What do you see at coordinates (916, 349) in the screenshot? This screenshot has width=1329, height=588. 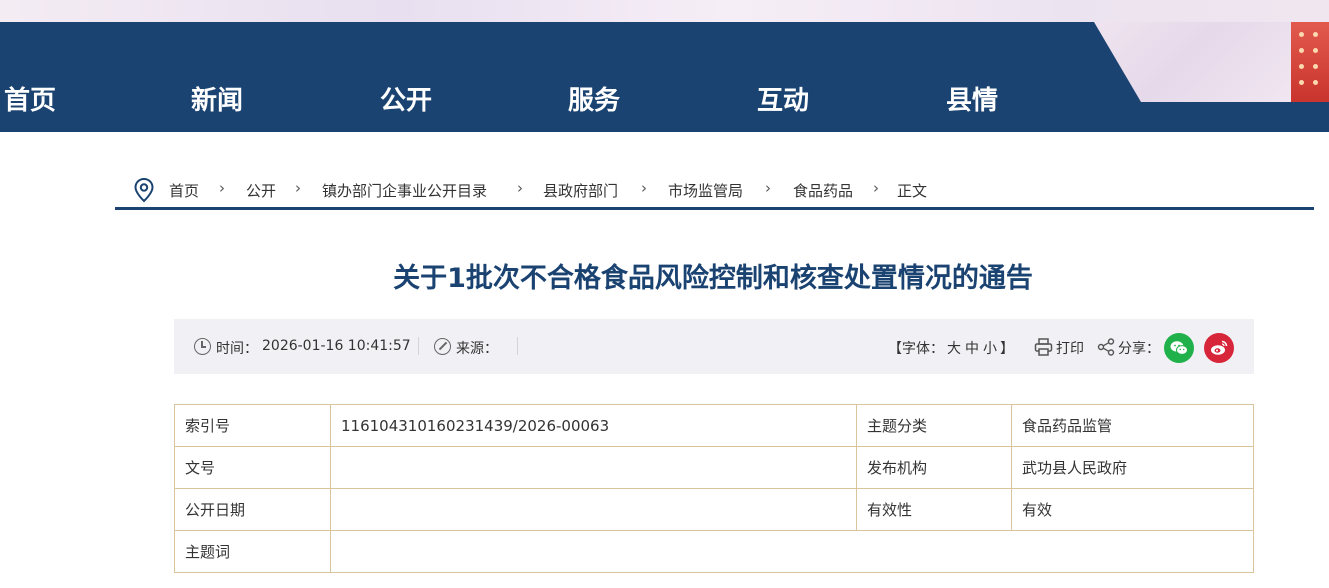 I see `font-size-open: 【字体：` at bounding box center [916, 349].